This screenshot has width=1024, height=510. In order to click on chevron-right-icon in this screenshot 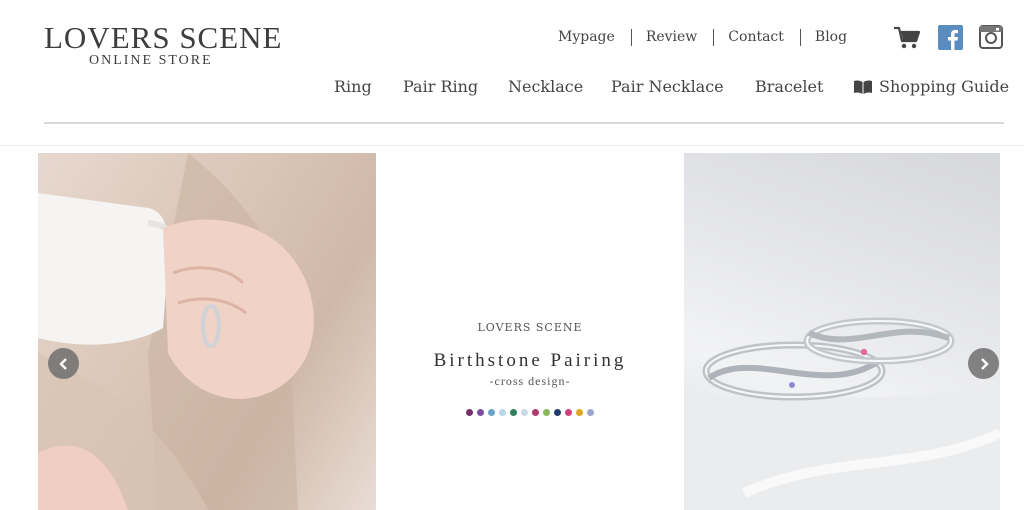, I will do `click(984, 363)`.